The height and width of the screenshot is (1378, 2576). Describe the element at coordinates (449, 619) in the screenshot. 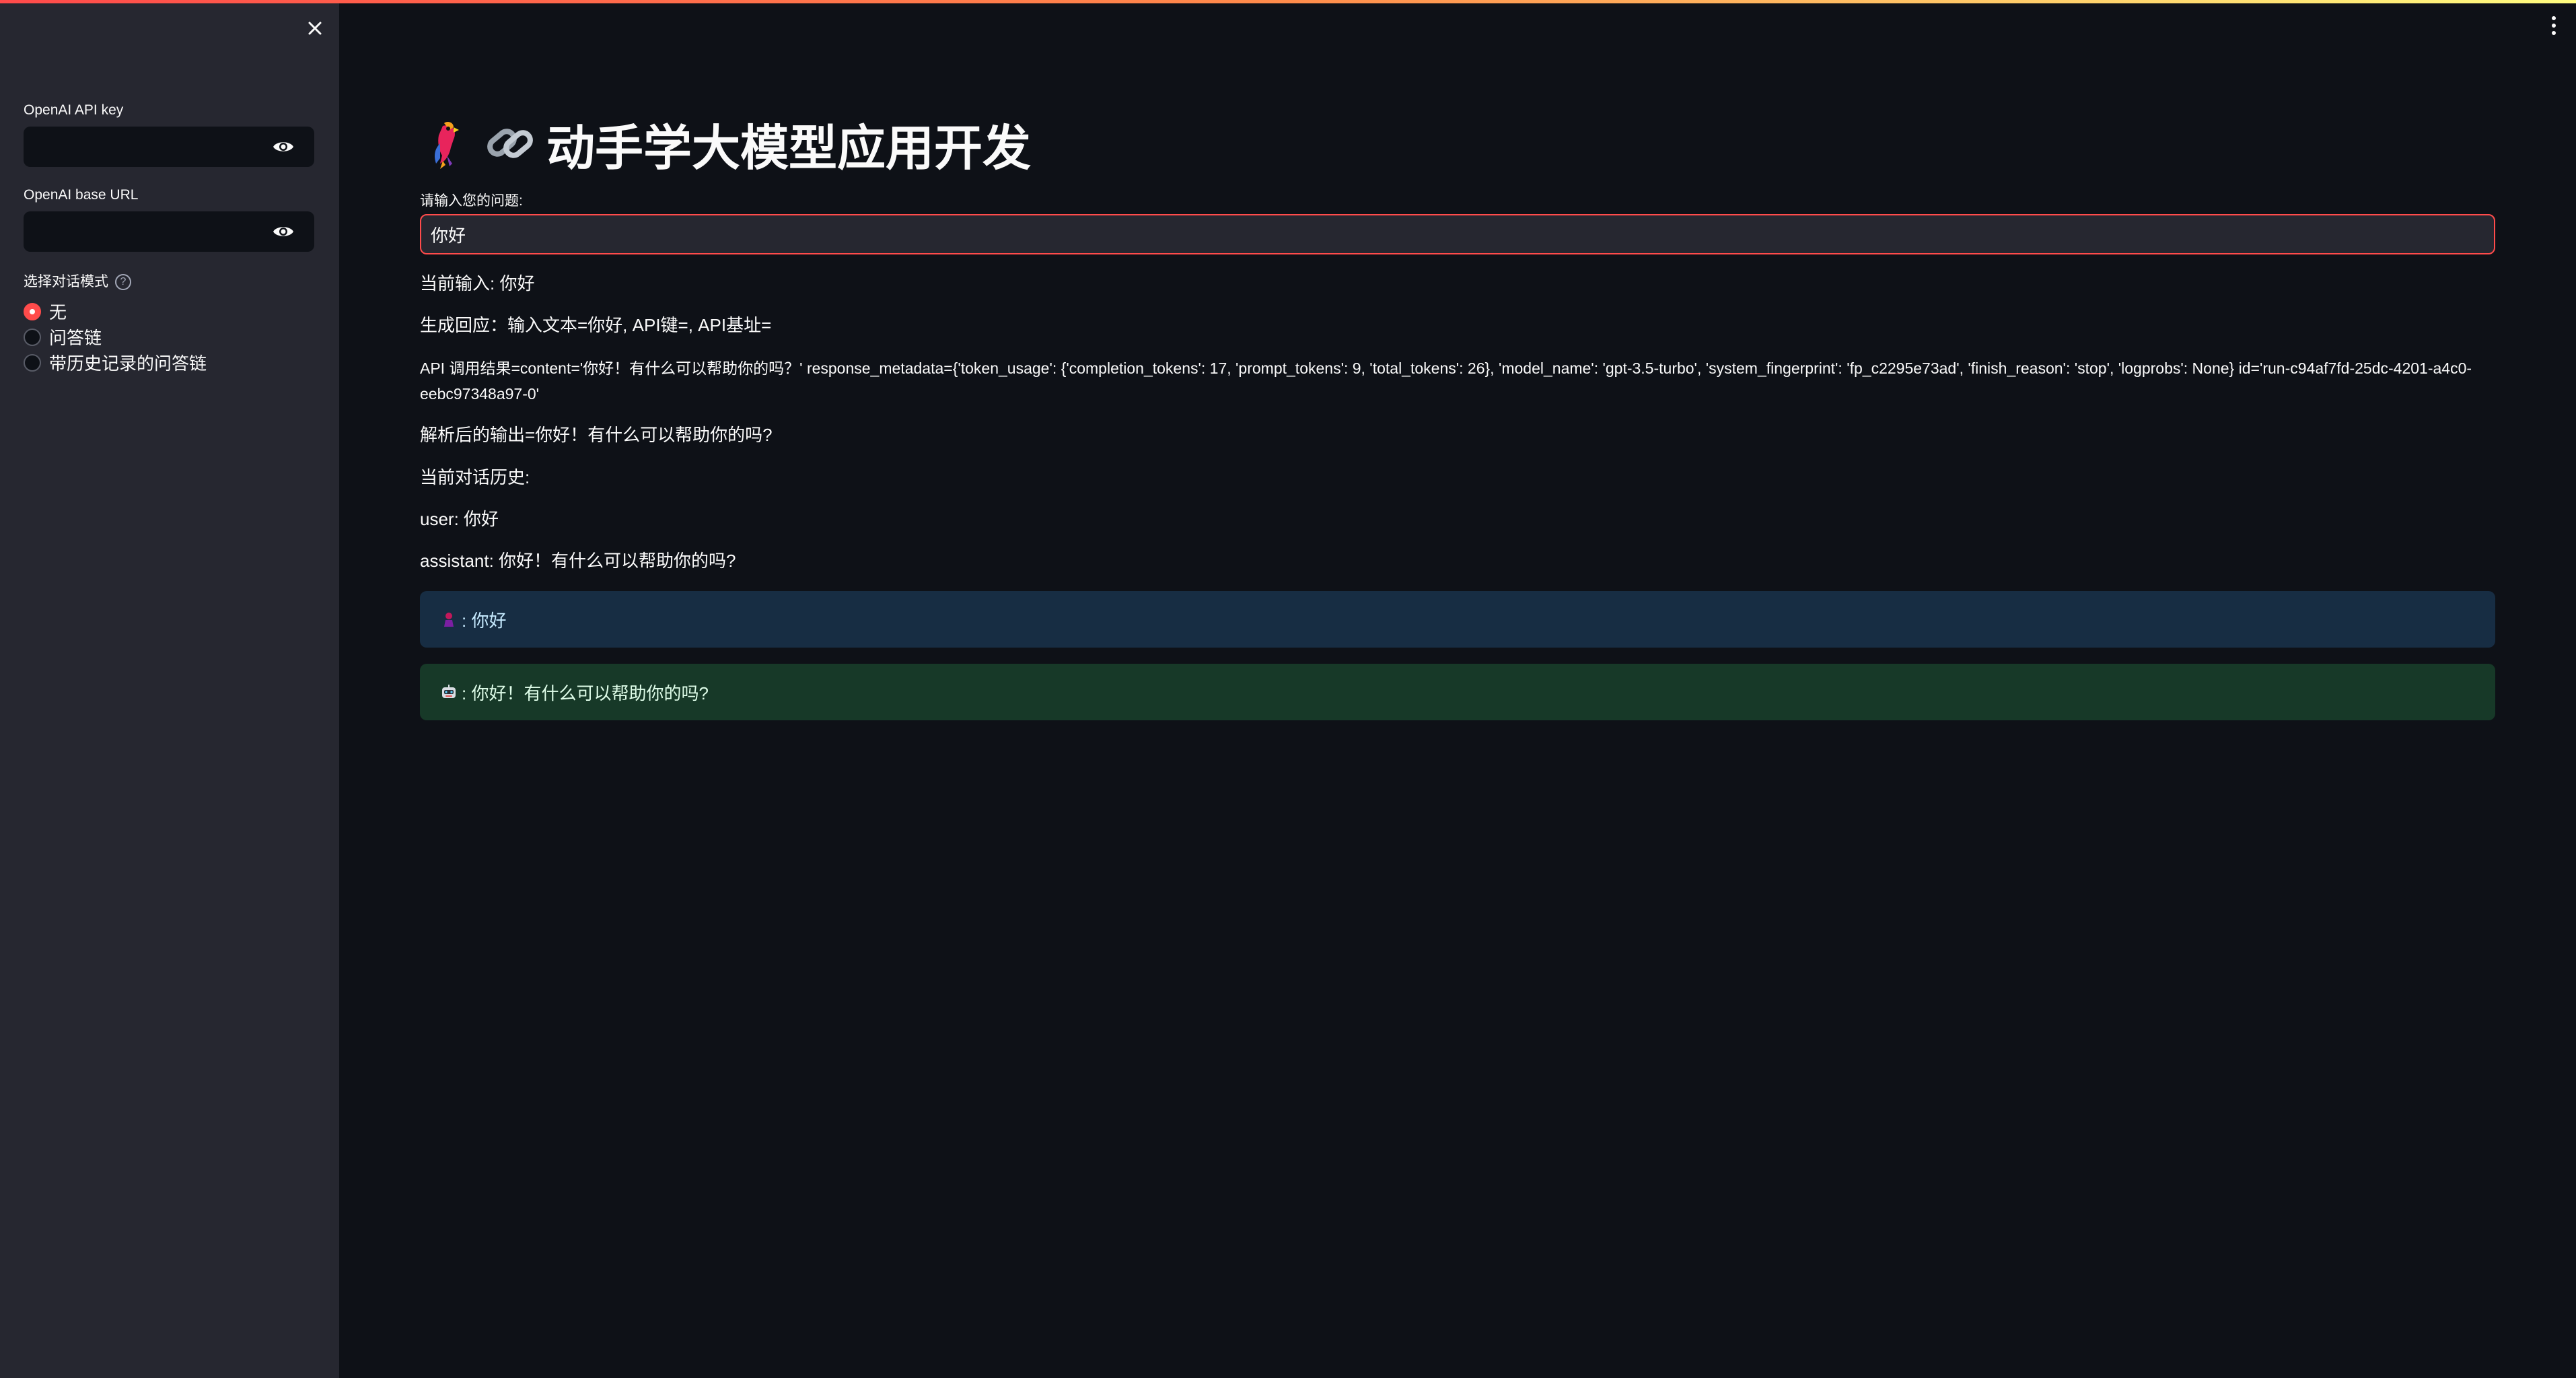

I see `person-icon` at that location.